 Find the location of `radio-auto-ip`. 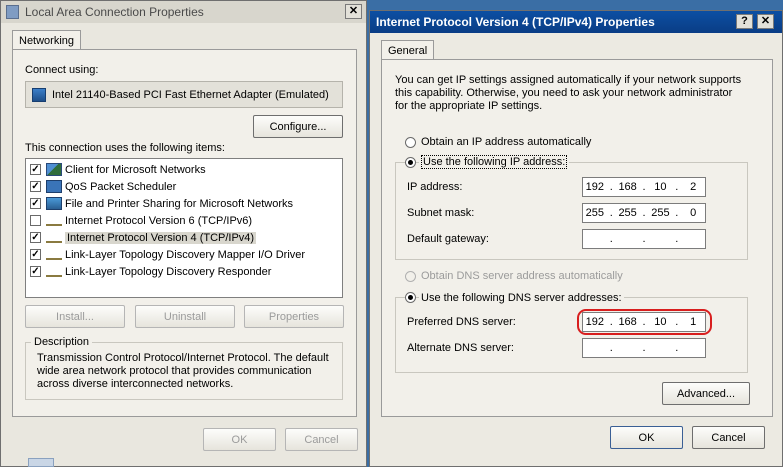

radio-auto-ip is located at coordinates (410, 142).